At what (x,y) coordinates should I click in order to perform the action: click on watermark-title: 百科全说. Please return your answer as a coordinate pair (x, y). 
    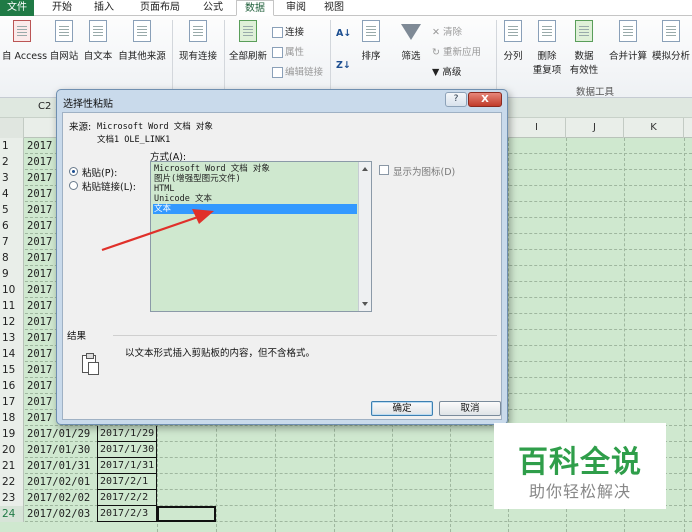
    Looking at the image, I should click on (580, 462).